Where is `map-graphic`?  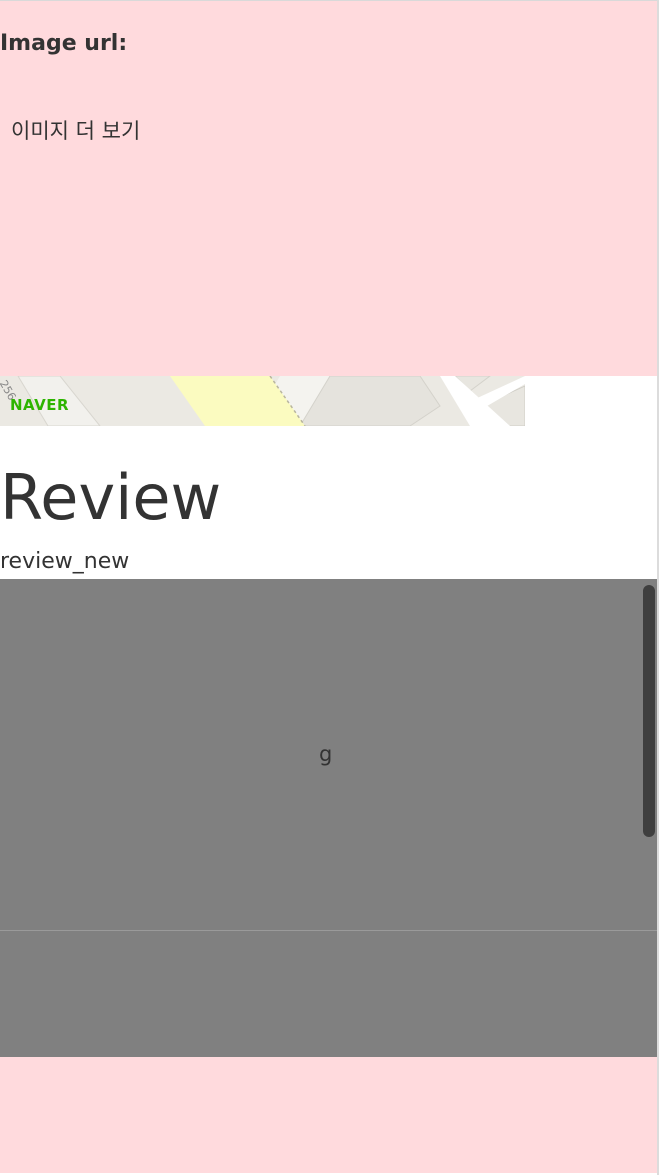
map-graphic is located at coordinates (262, 401).